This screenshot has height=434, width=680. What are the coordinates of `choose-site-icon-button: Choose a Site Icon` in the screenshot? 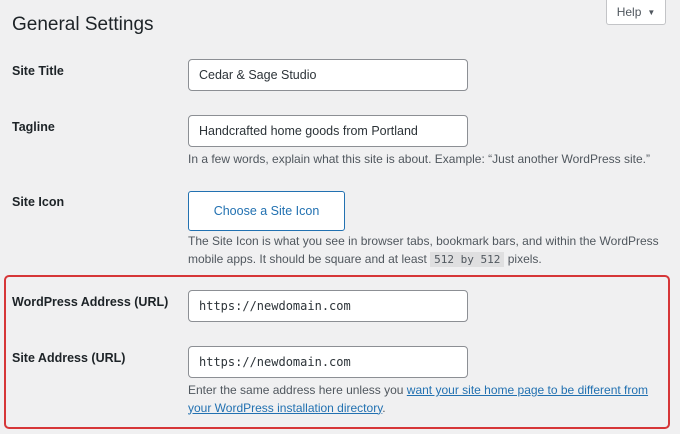 It's located at (266, 211).